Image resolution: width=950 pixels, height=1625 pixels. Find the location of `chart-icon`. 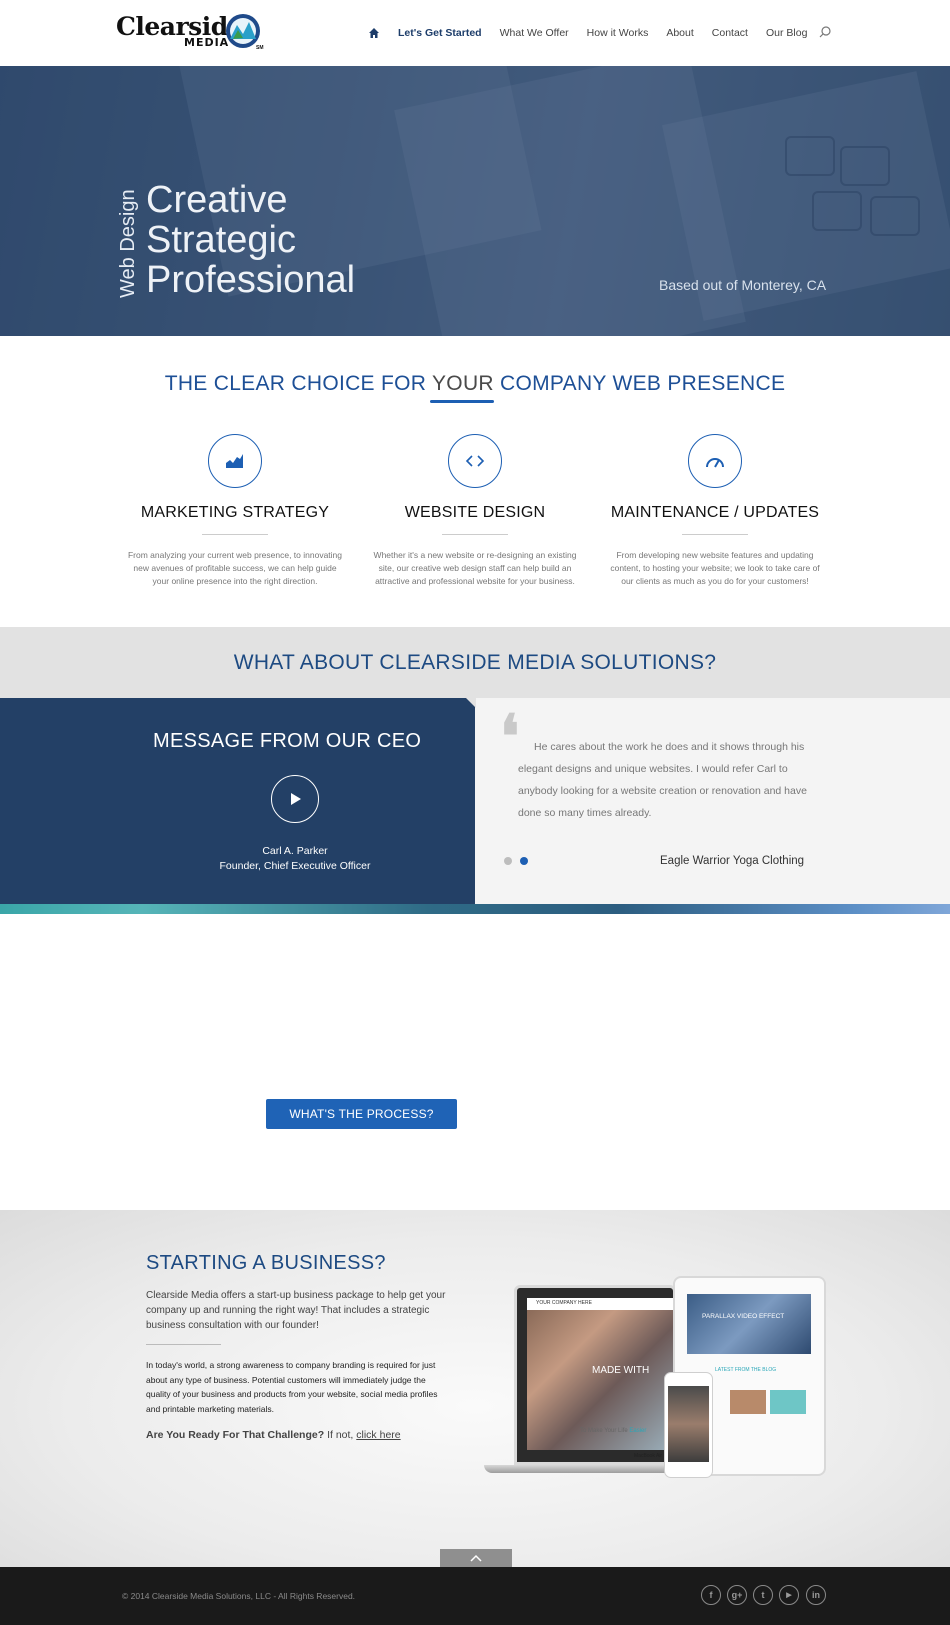

chart-icon is located at coordinates (235, 461).